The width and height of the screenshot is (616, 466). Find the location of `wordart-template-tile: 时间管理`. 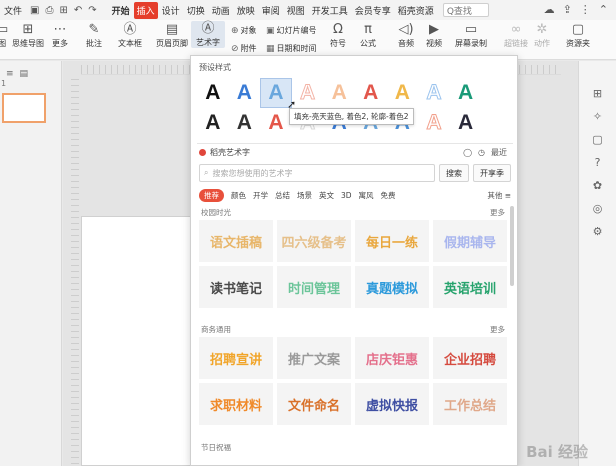

wordart-template-tile: 时间管理 is located at coordinates (314, 287).